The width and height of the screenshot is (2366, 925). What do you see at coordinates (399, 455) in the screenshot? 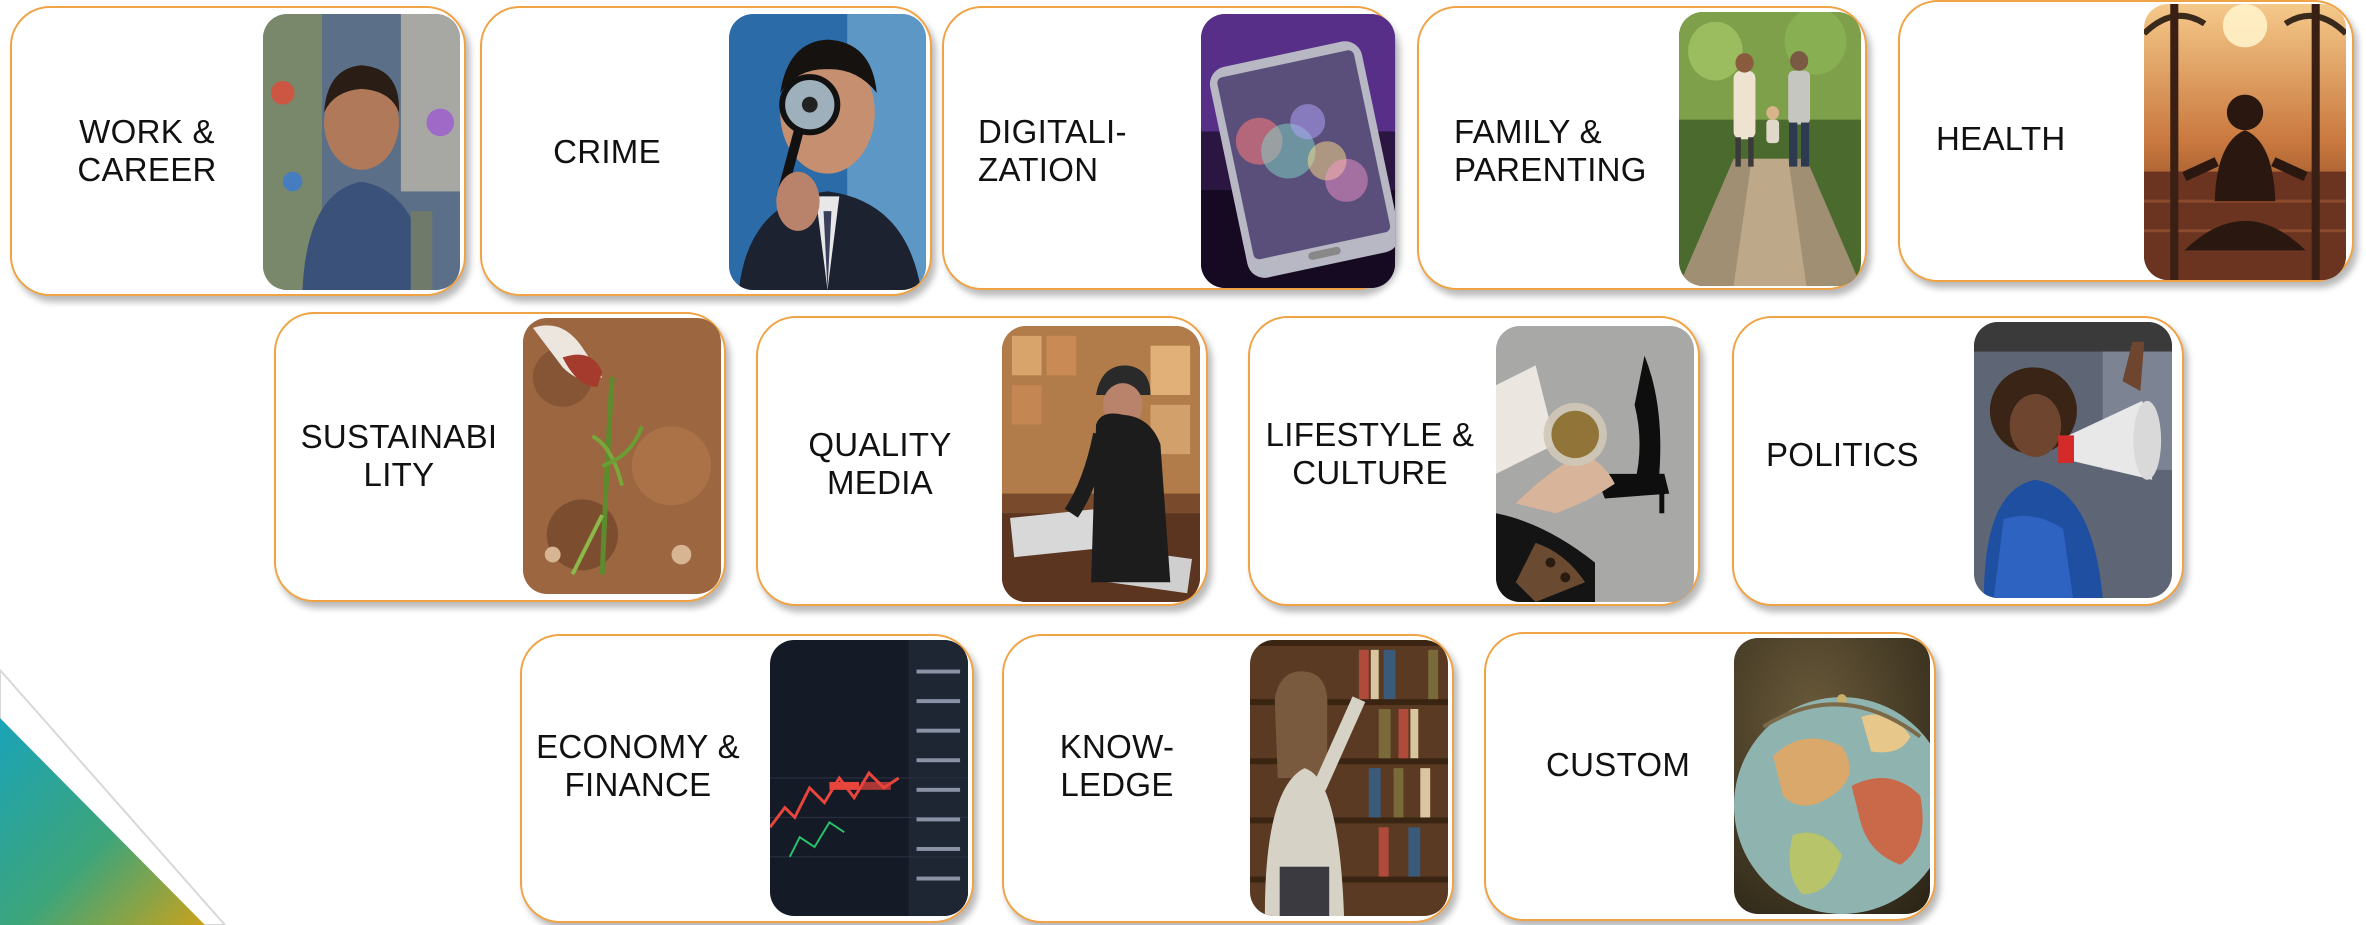
I see `topic-label: SUSTAINABI LITY` at bounding box center [399, 455].